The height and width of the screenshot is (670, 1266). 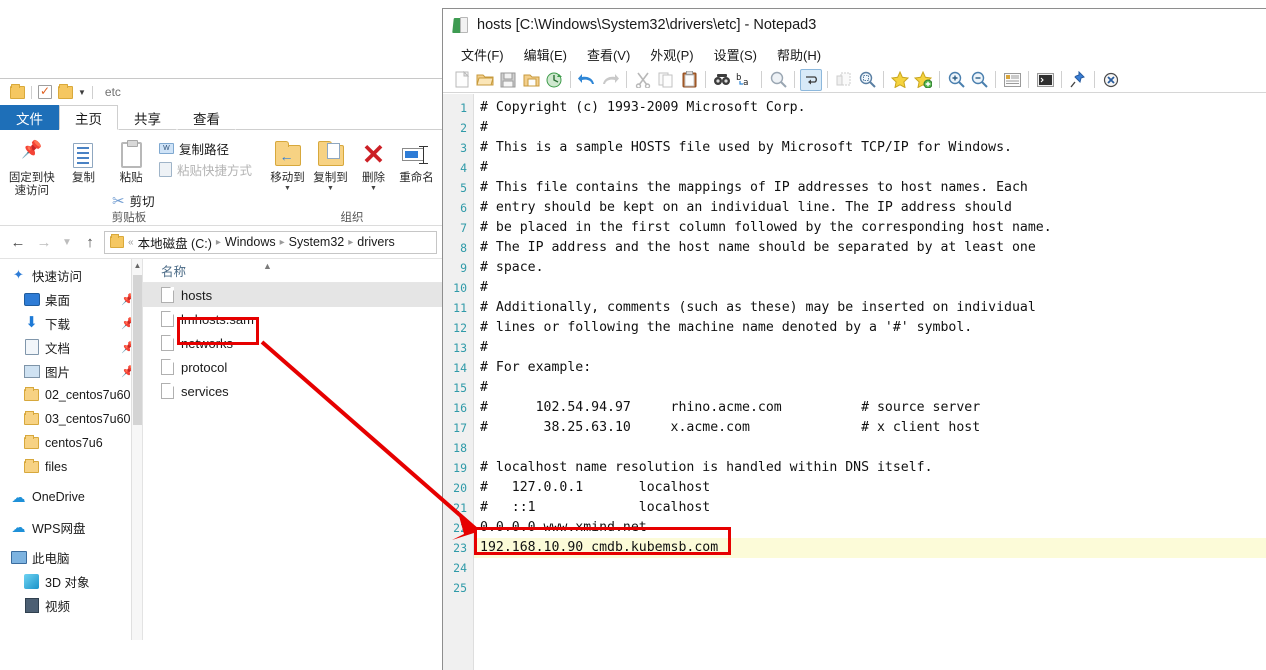 What do you see at coordinates (205, 148) in the screenshot?
I see `copy-path-button: W 复制路径` at bounding box center [205, 148].